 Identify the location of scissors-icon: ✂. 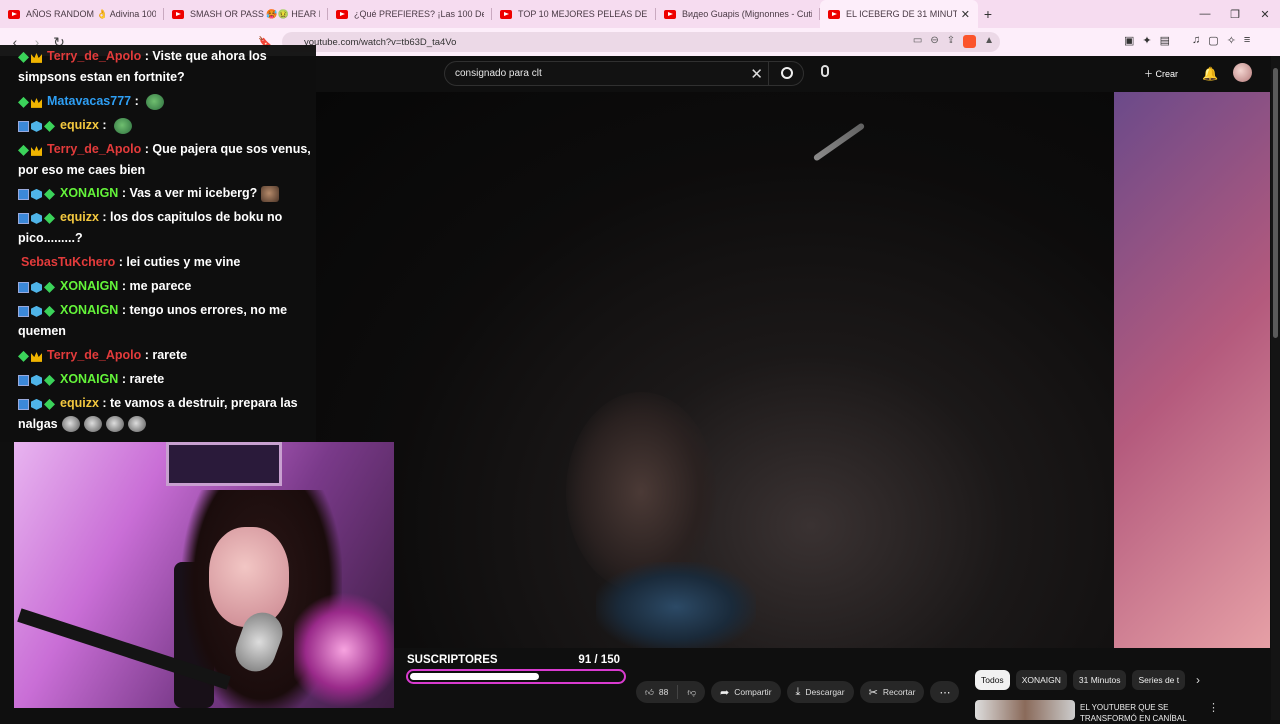
(873, 692).